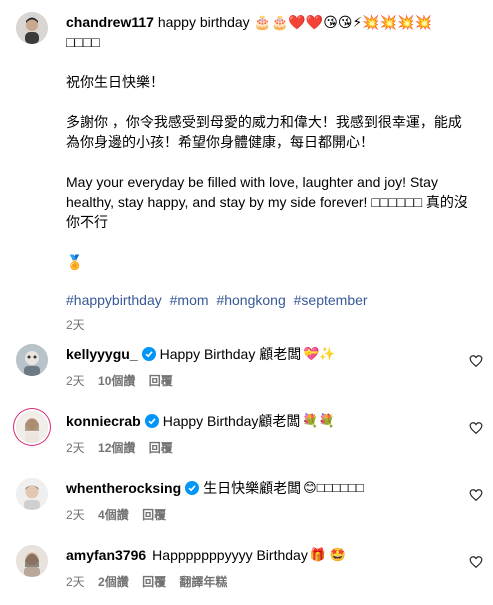 This screenshot has height=605, width=493. I want to click on hashtag-happybirthday: #happybirthday, so click(114, 300).